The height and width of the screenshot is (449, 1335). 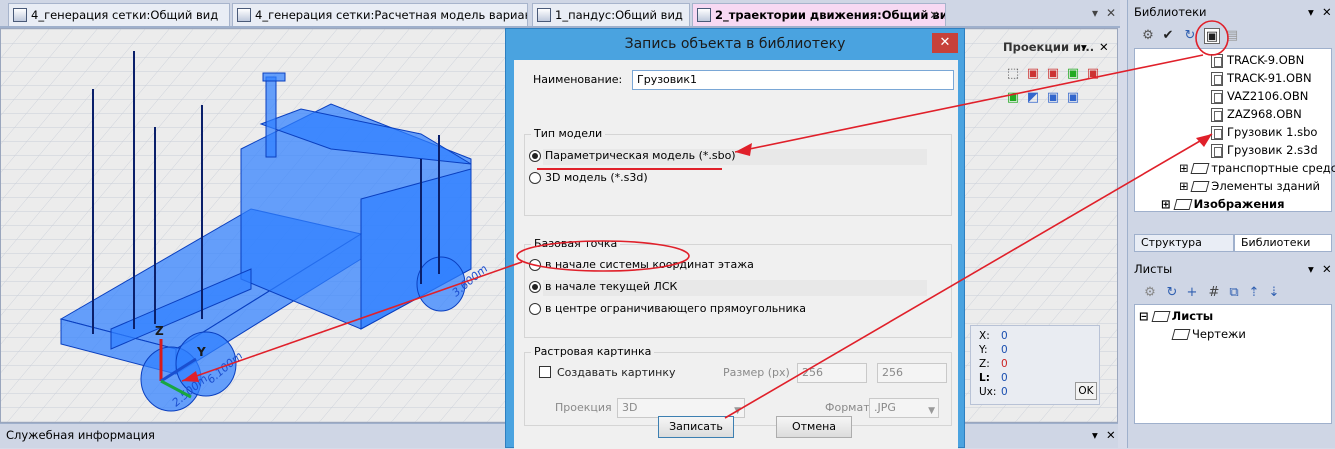 I want to click on annotation-ellipse, so click(x=603, y=256).